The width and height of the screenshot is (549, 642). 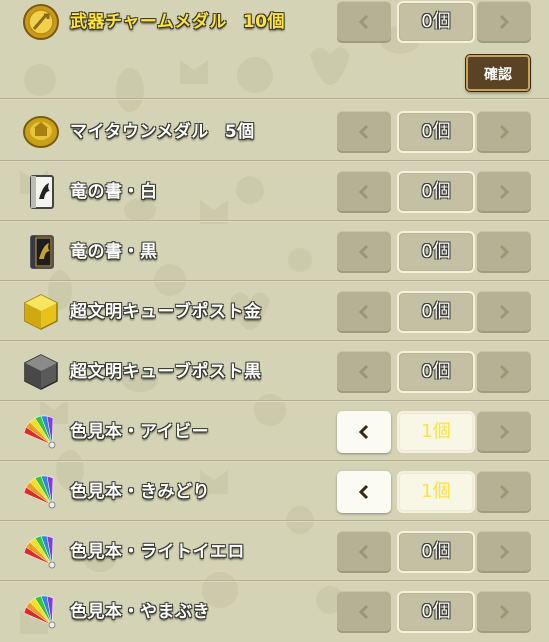 What do you see at coordinates (114, 252) in the screenshot?
I see `item-name: 竜の書・黒` at bounding box center [114, 252].